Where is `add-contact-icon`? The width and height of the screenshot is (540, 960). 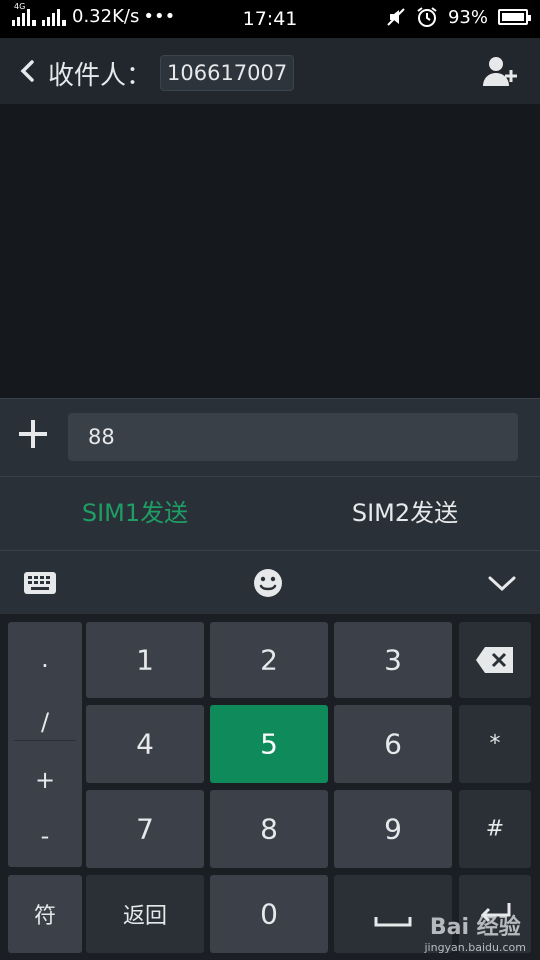 add-contact-icon is located at coordinates (500, 72).